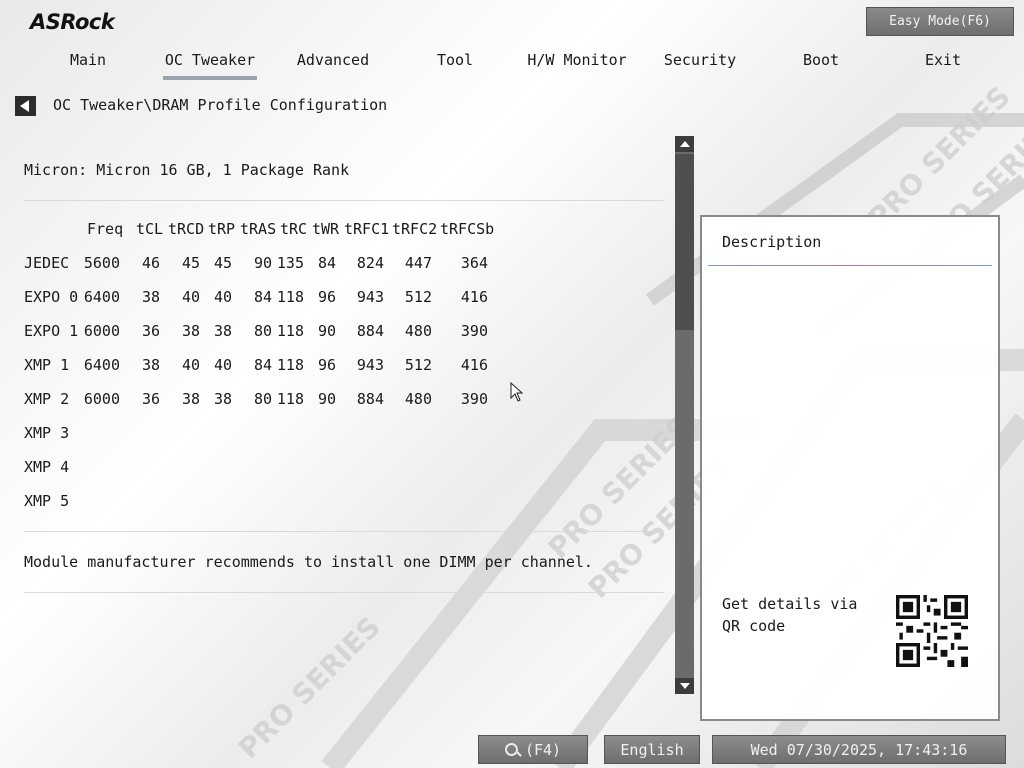  Describe the element at coordinates (258, 229) in the screenshot. I see `column-header: tRAS` at that location.